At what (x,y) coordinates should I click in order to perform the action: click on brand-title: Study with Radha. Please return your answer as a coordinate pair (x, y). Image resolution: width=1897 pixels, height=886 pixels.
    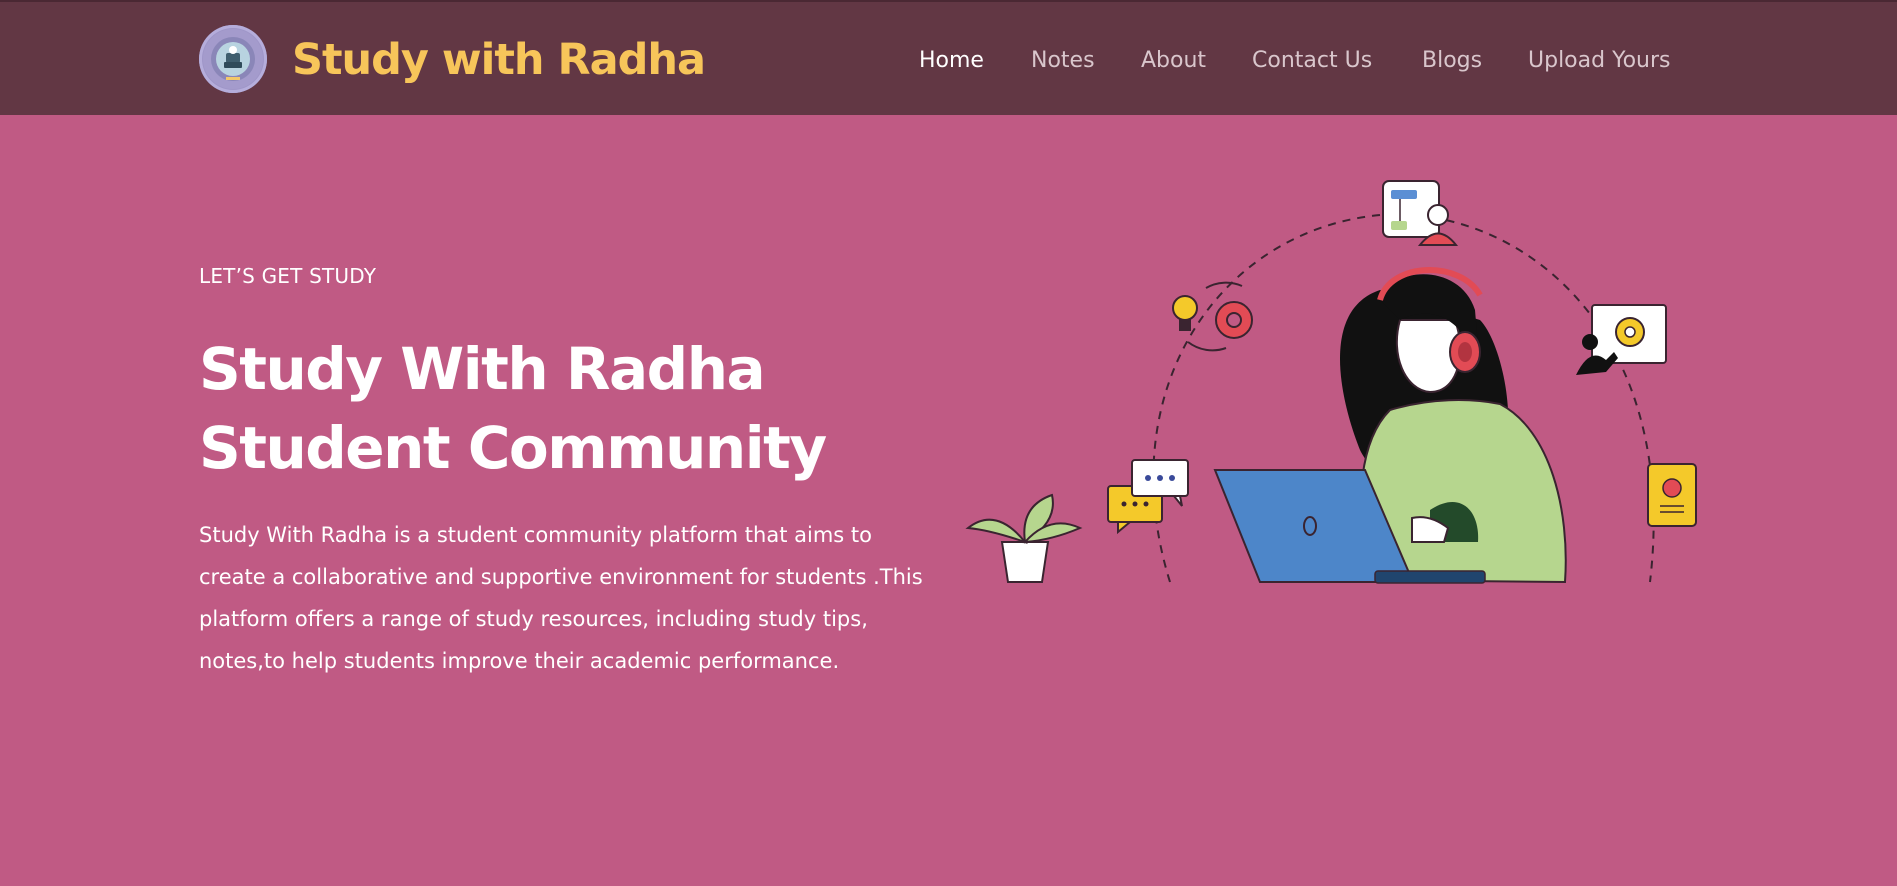
    Looking at the image, I should click on (499, 60).